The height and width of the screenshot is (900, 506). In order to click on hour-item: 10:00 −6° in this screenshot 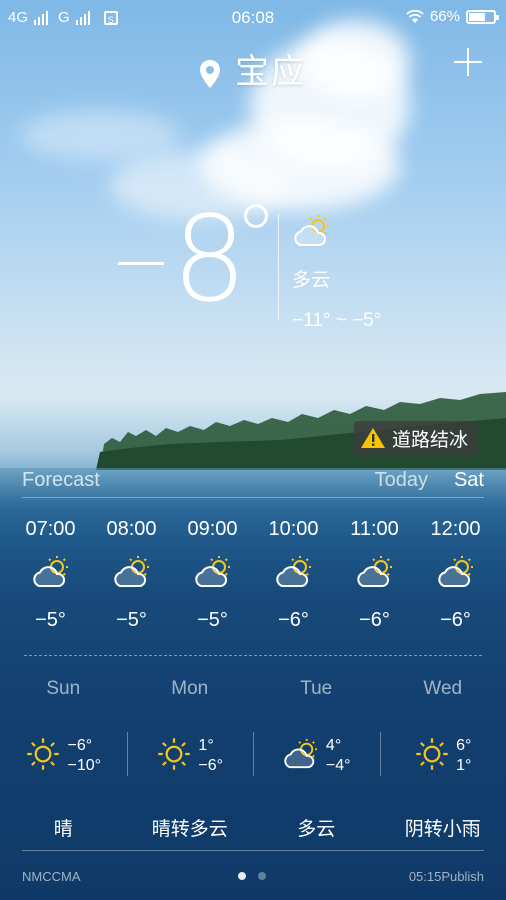, I will do `click(293, 575)`.